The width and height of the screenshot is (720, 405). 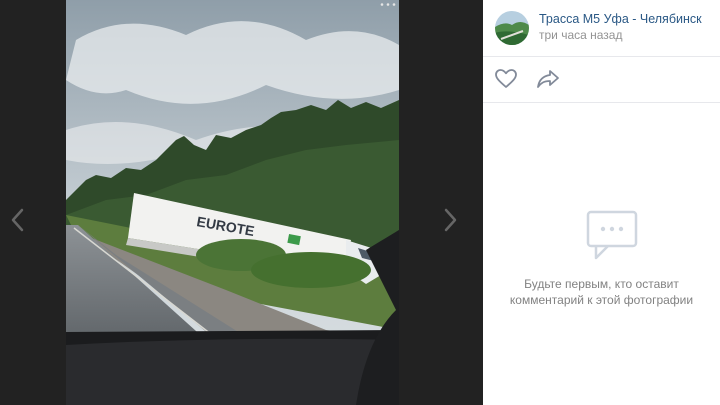 I want to click on chevron-right-icon, so click(x=450, y=220).